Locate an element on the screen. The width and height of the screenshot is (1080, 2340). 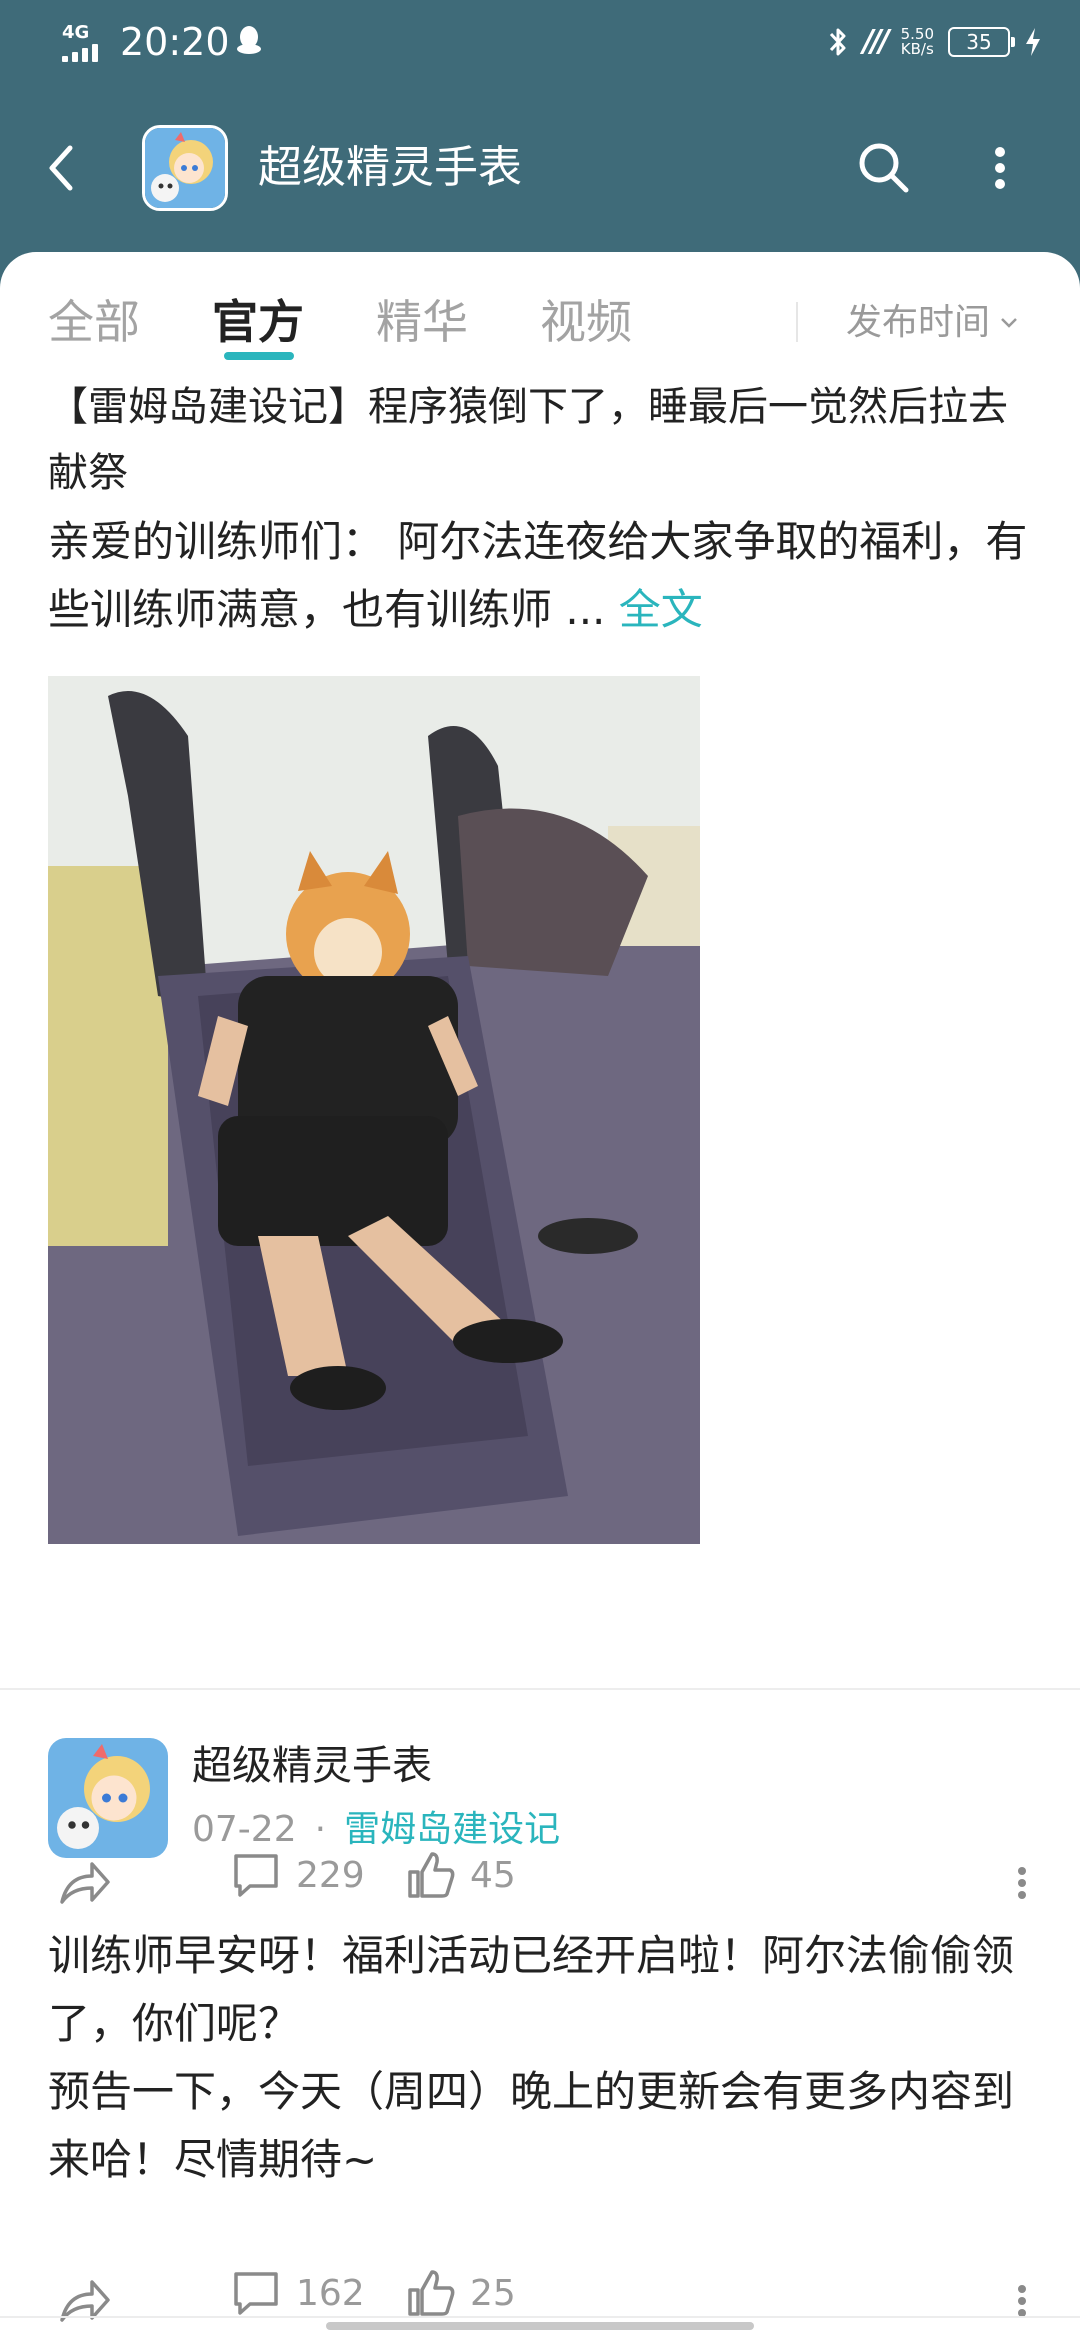
full-text-link: 全文 is located at coordinates (661, 609).